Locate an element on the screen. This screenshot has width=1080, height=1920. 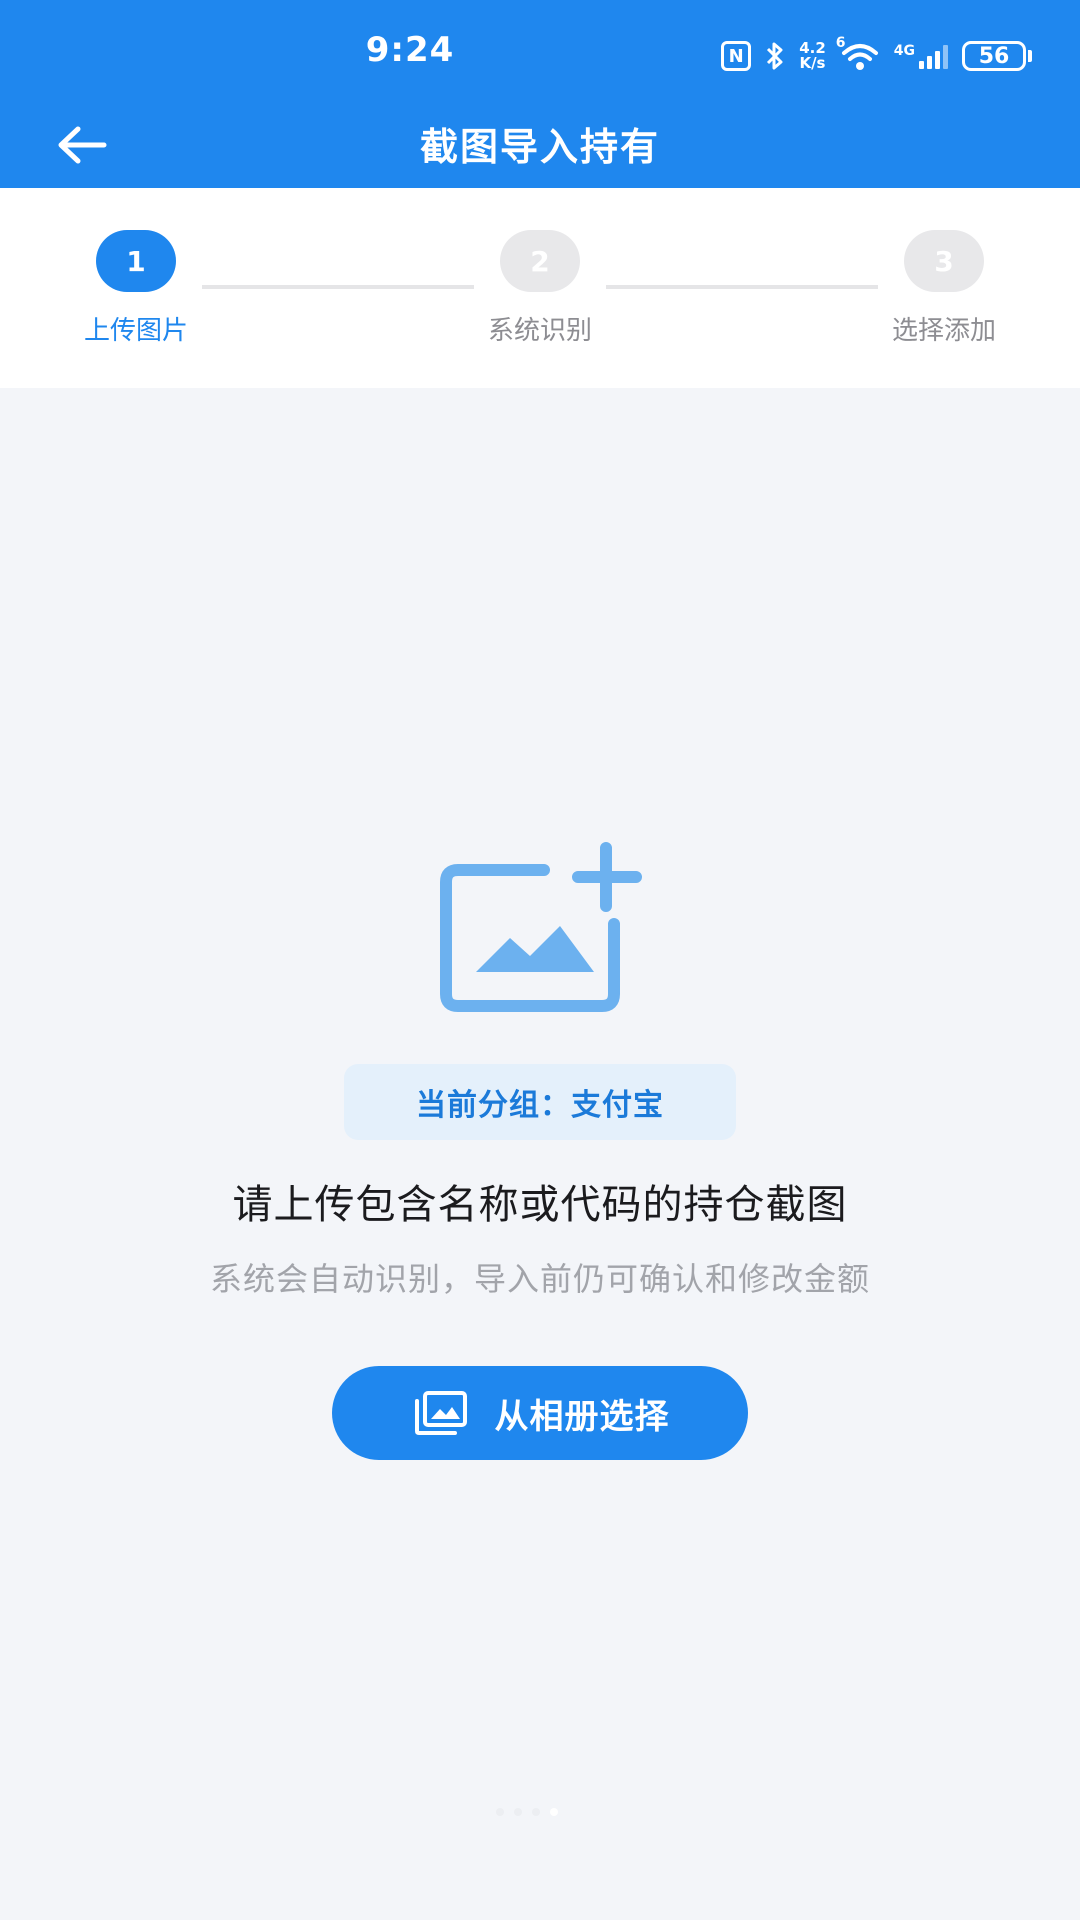
network-speed: 4.2 K/s is located at coordinates (812, 56).